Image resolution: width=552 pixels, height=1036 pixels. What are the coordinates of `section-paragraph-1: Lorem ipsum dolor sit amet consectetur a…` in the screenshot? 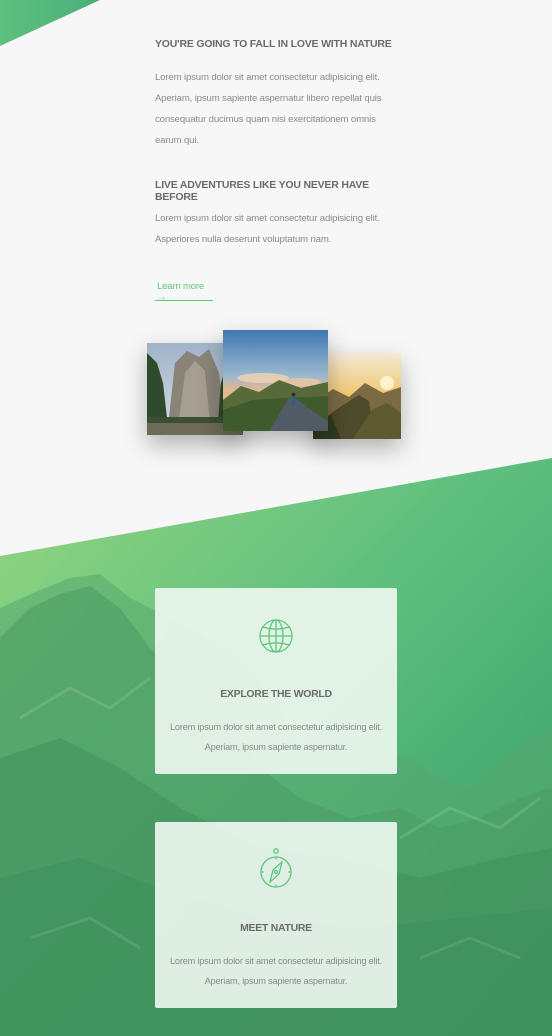 It's located at (268, 109).